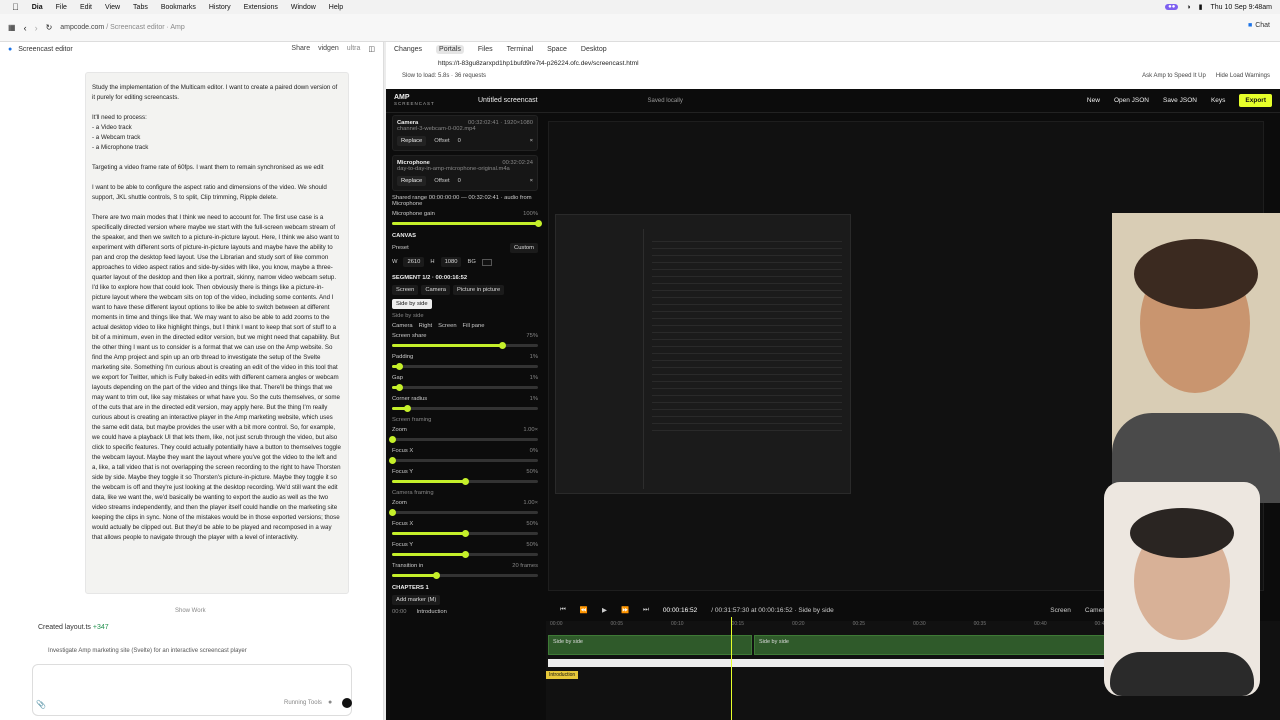 This screenshot has width=1280, height=720. I want to click on tab-desktop: Desktop, so click(594, 49).